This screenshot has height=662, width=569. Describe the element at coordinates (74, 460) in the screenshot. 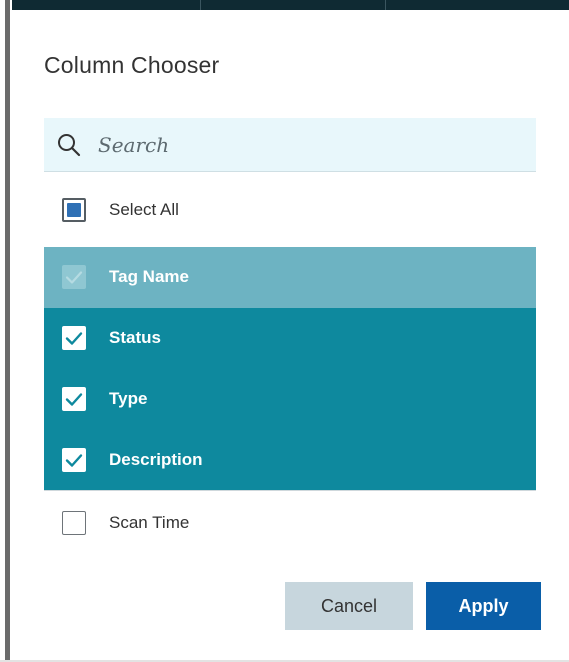

I see `description-checkbox` at that location.